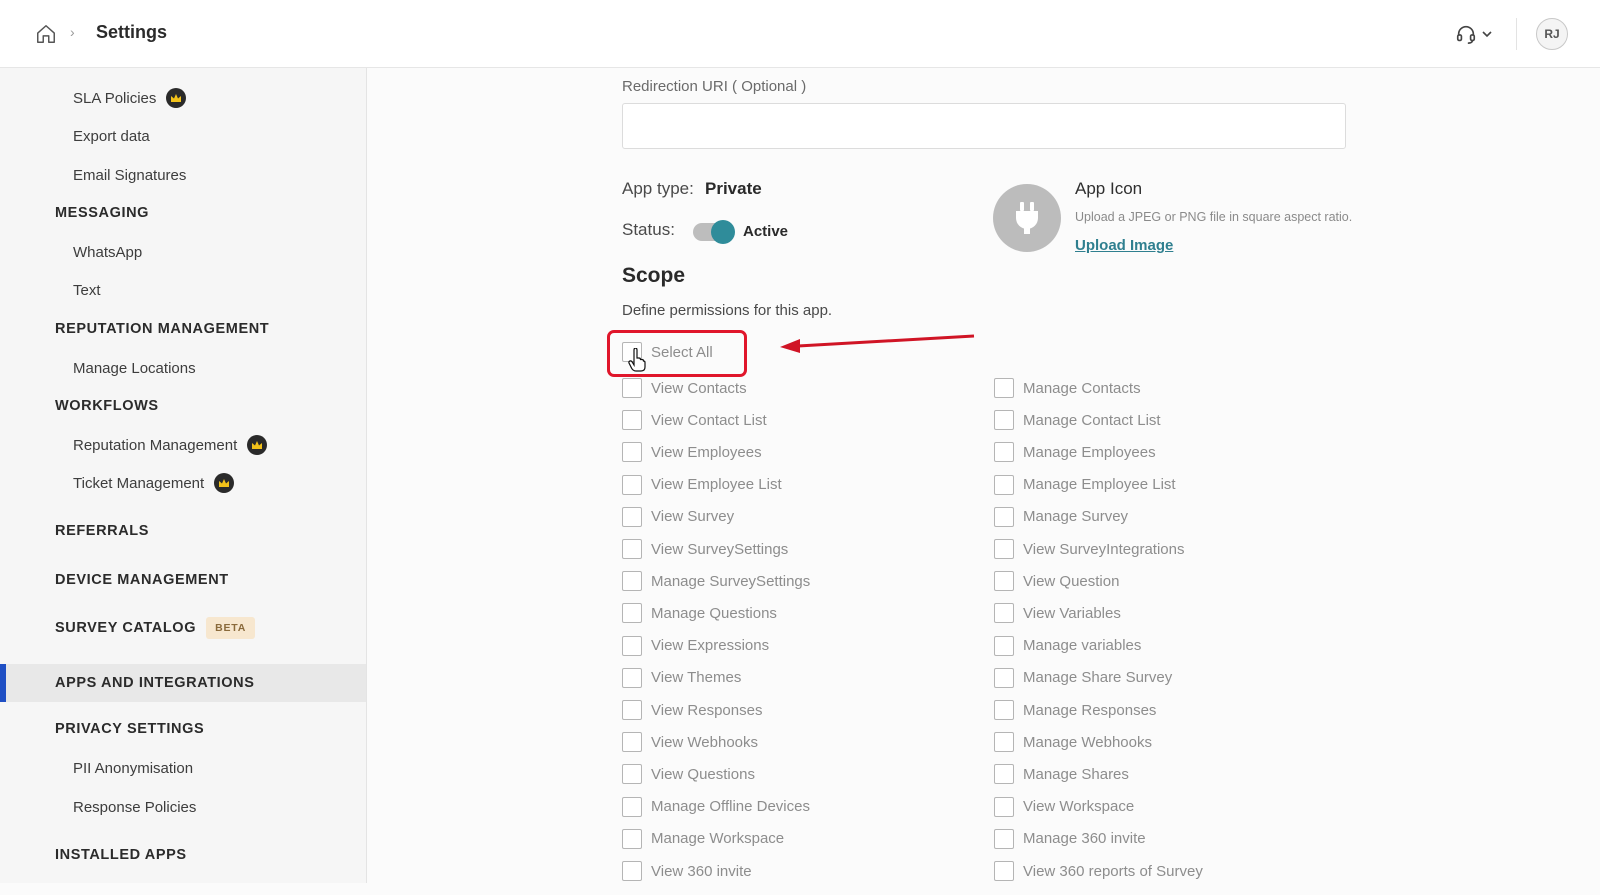  What do you see at coordinates (690, 742) in the screenshot?
I see `permission-checkbox: View Webhooks` at bounding box center [690, 742].